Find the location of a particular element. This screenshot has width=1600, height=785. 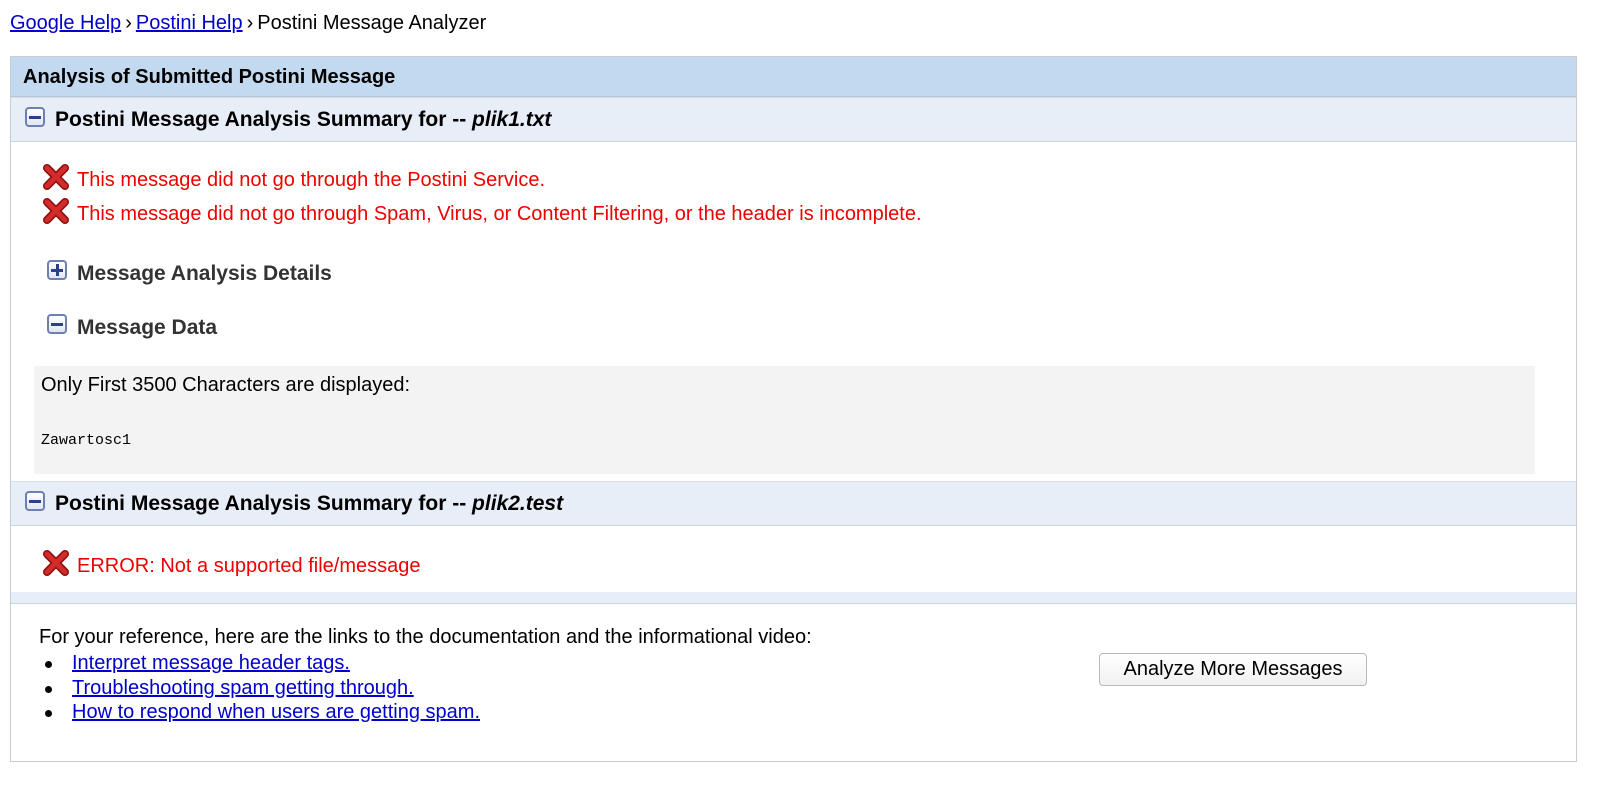

panel-title: Analysis of Submitted Postini Message is located at coordinates (793, 77).